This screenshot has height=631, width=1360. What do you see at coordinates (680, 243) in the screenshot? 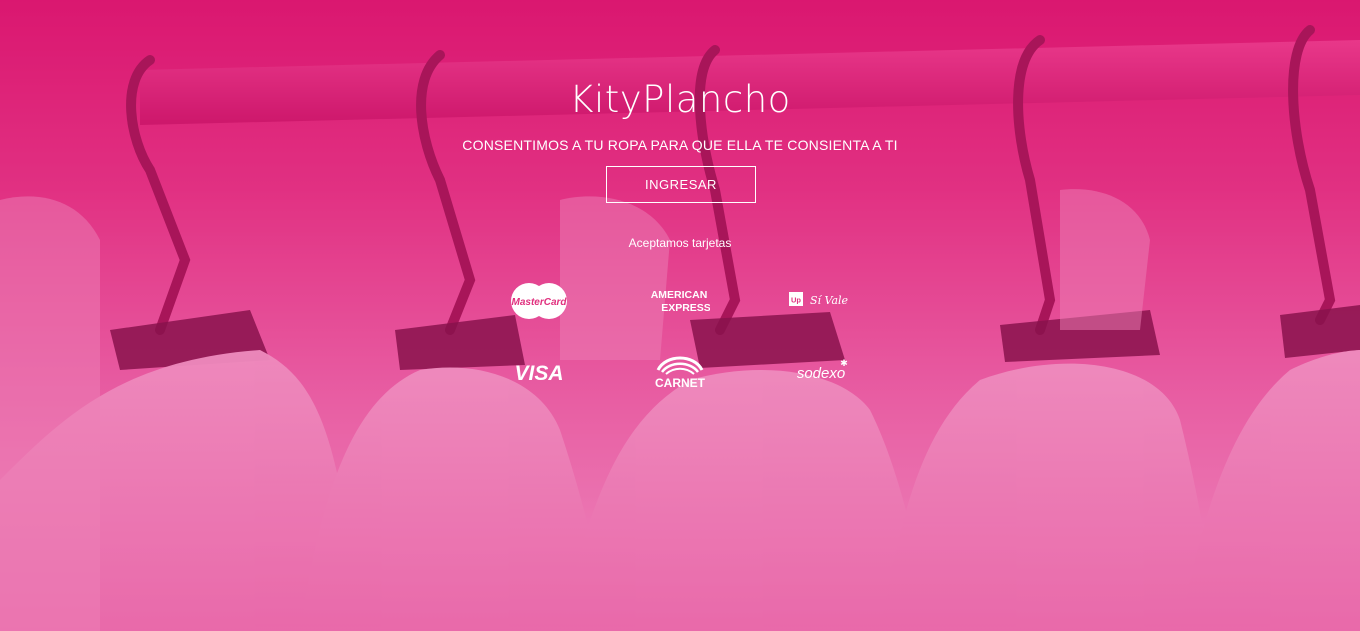
I see `accepted-cards-heading: Aceptamos tarjetas` at bounding box center [680, 243].